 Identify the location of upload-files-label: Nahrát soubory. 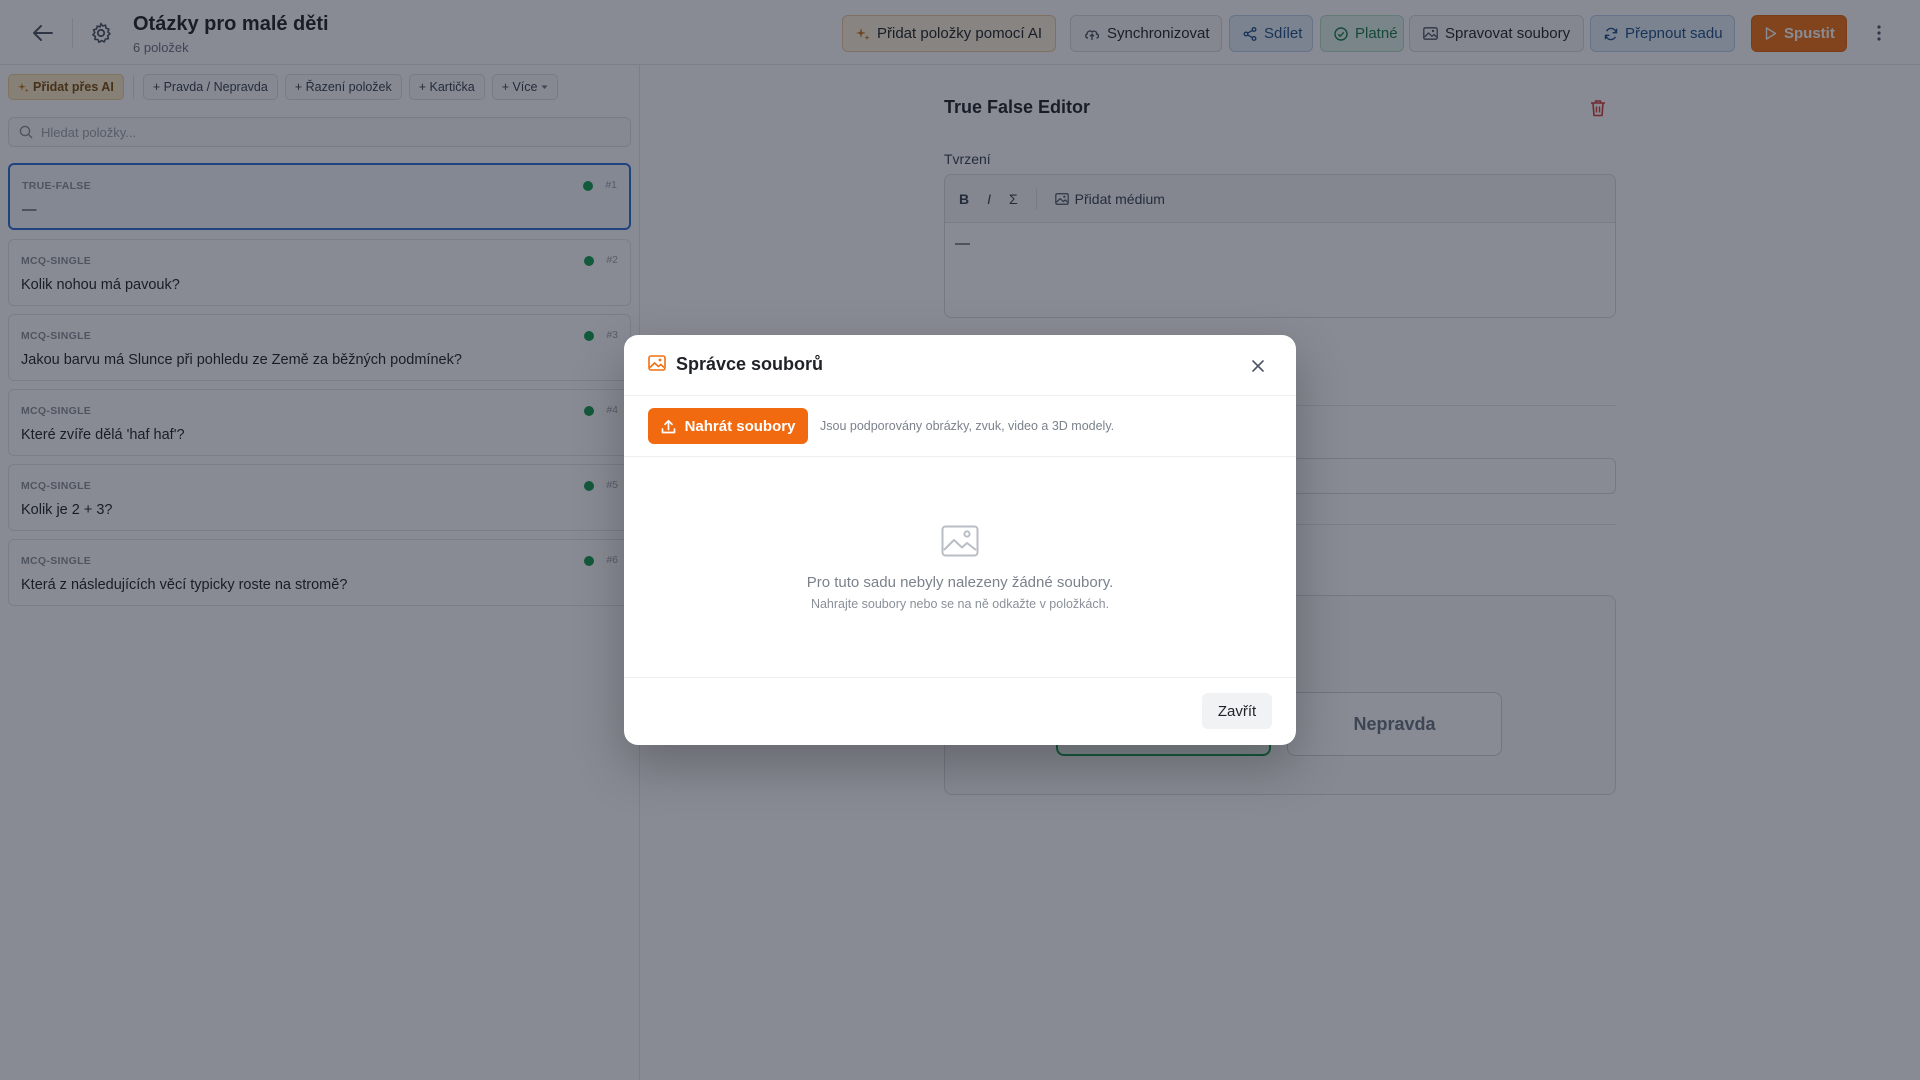
(740, 426).